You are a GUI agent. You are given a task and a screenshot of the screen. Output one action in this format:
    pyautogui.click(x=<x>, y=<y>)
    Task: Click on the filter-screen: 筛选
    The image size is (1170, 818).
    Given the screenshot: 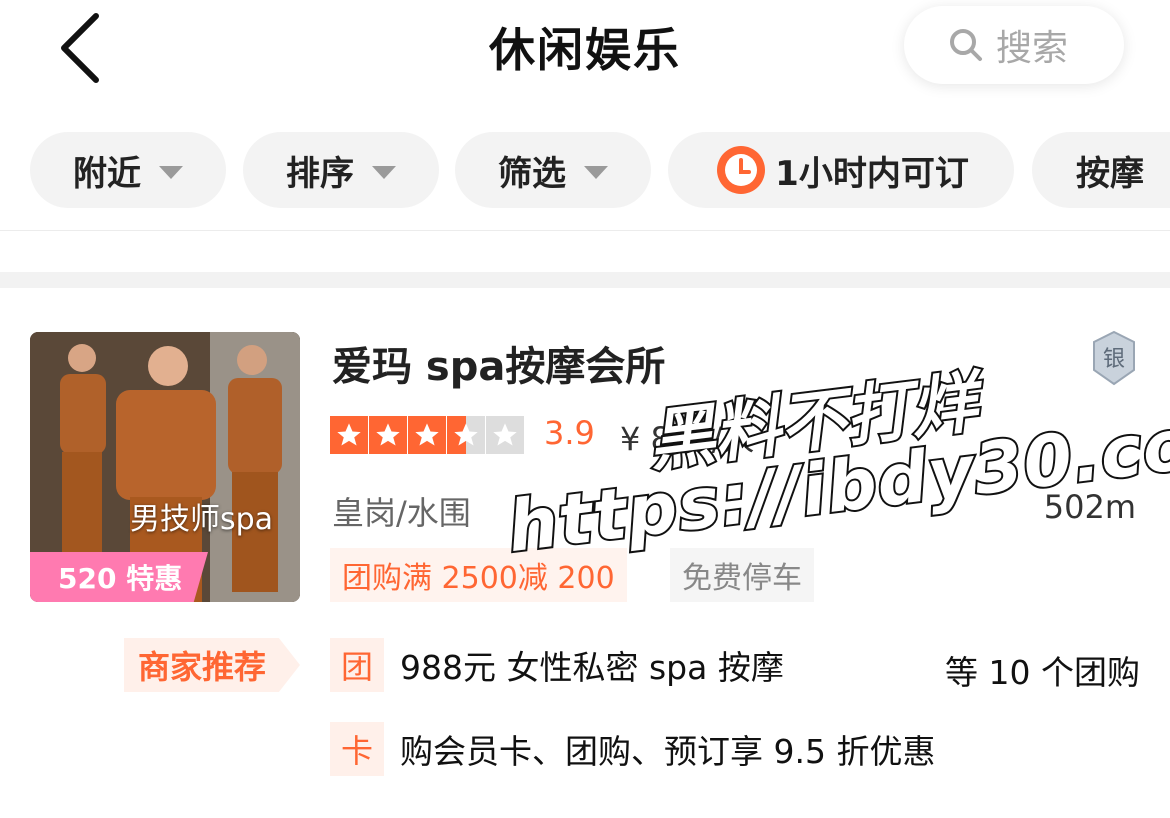 What is the action you would take?
    pyautogui.click(x=553, y=170)
    